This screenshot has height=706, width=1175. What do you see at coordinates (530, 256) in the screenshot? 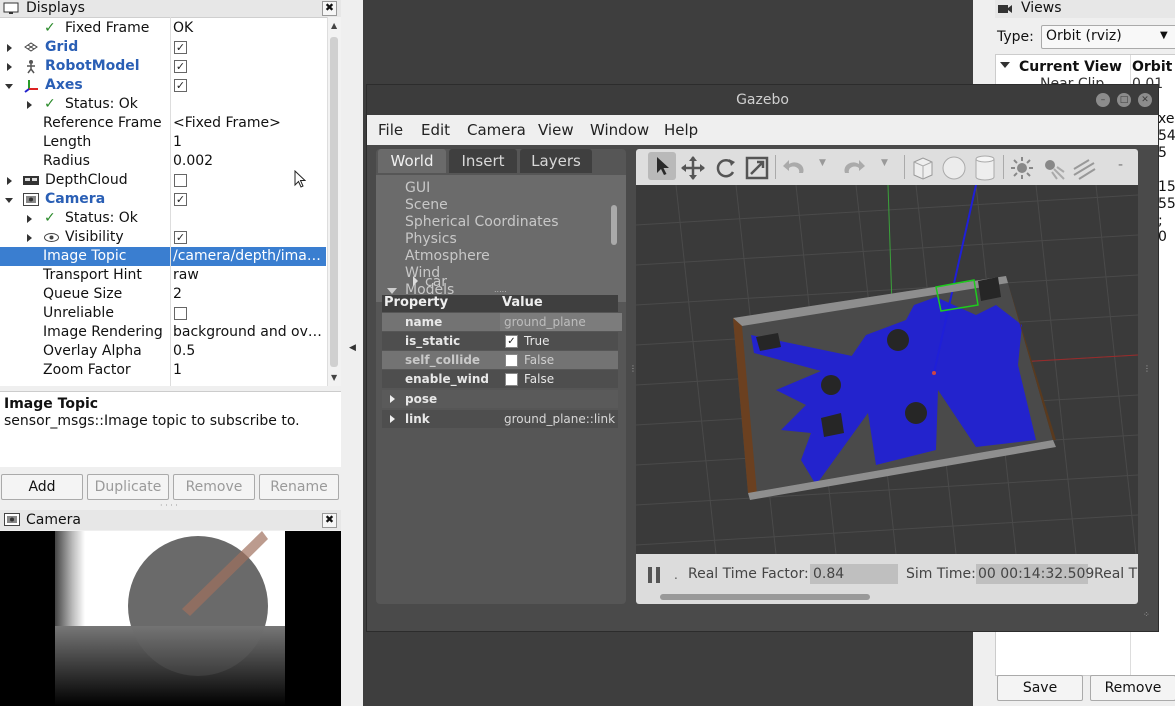
I see `tree-item-atmosphere: Atmosphere` at bounding box center [530, 256].